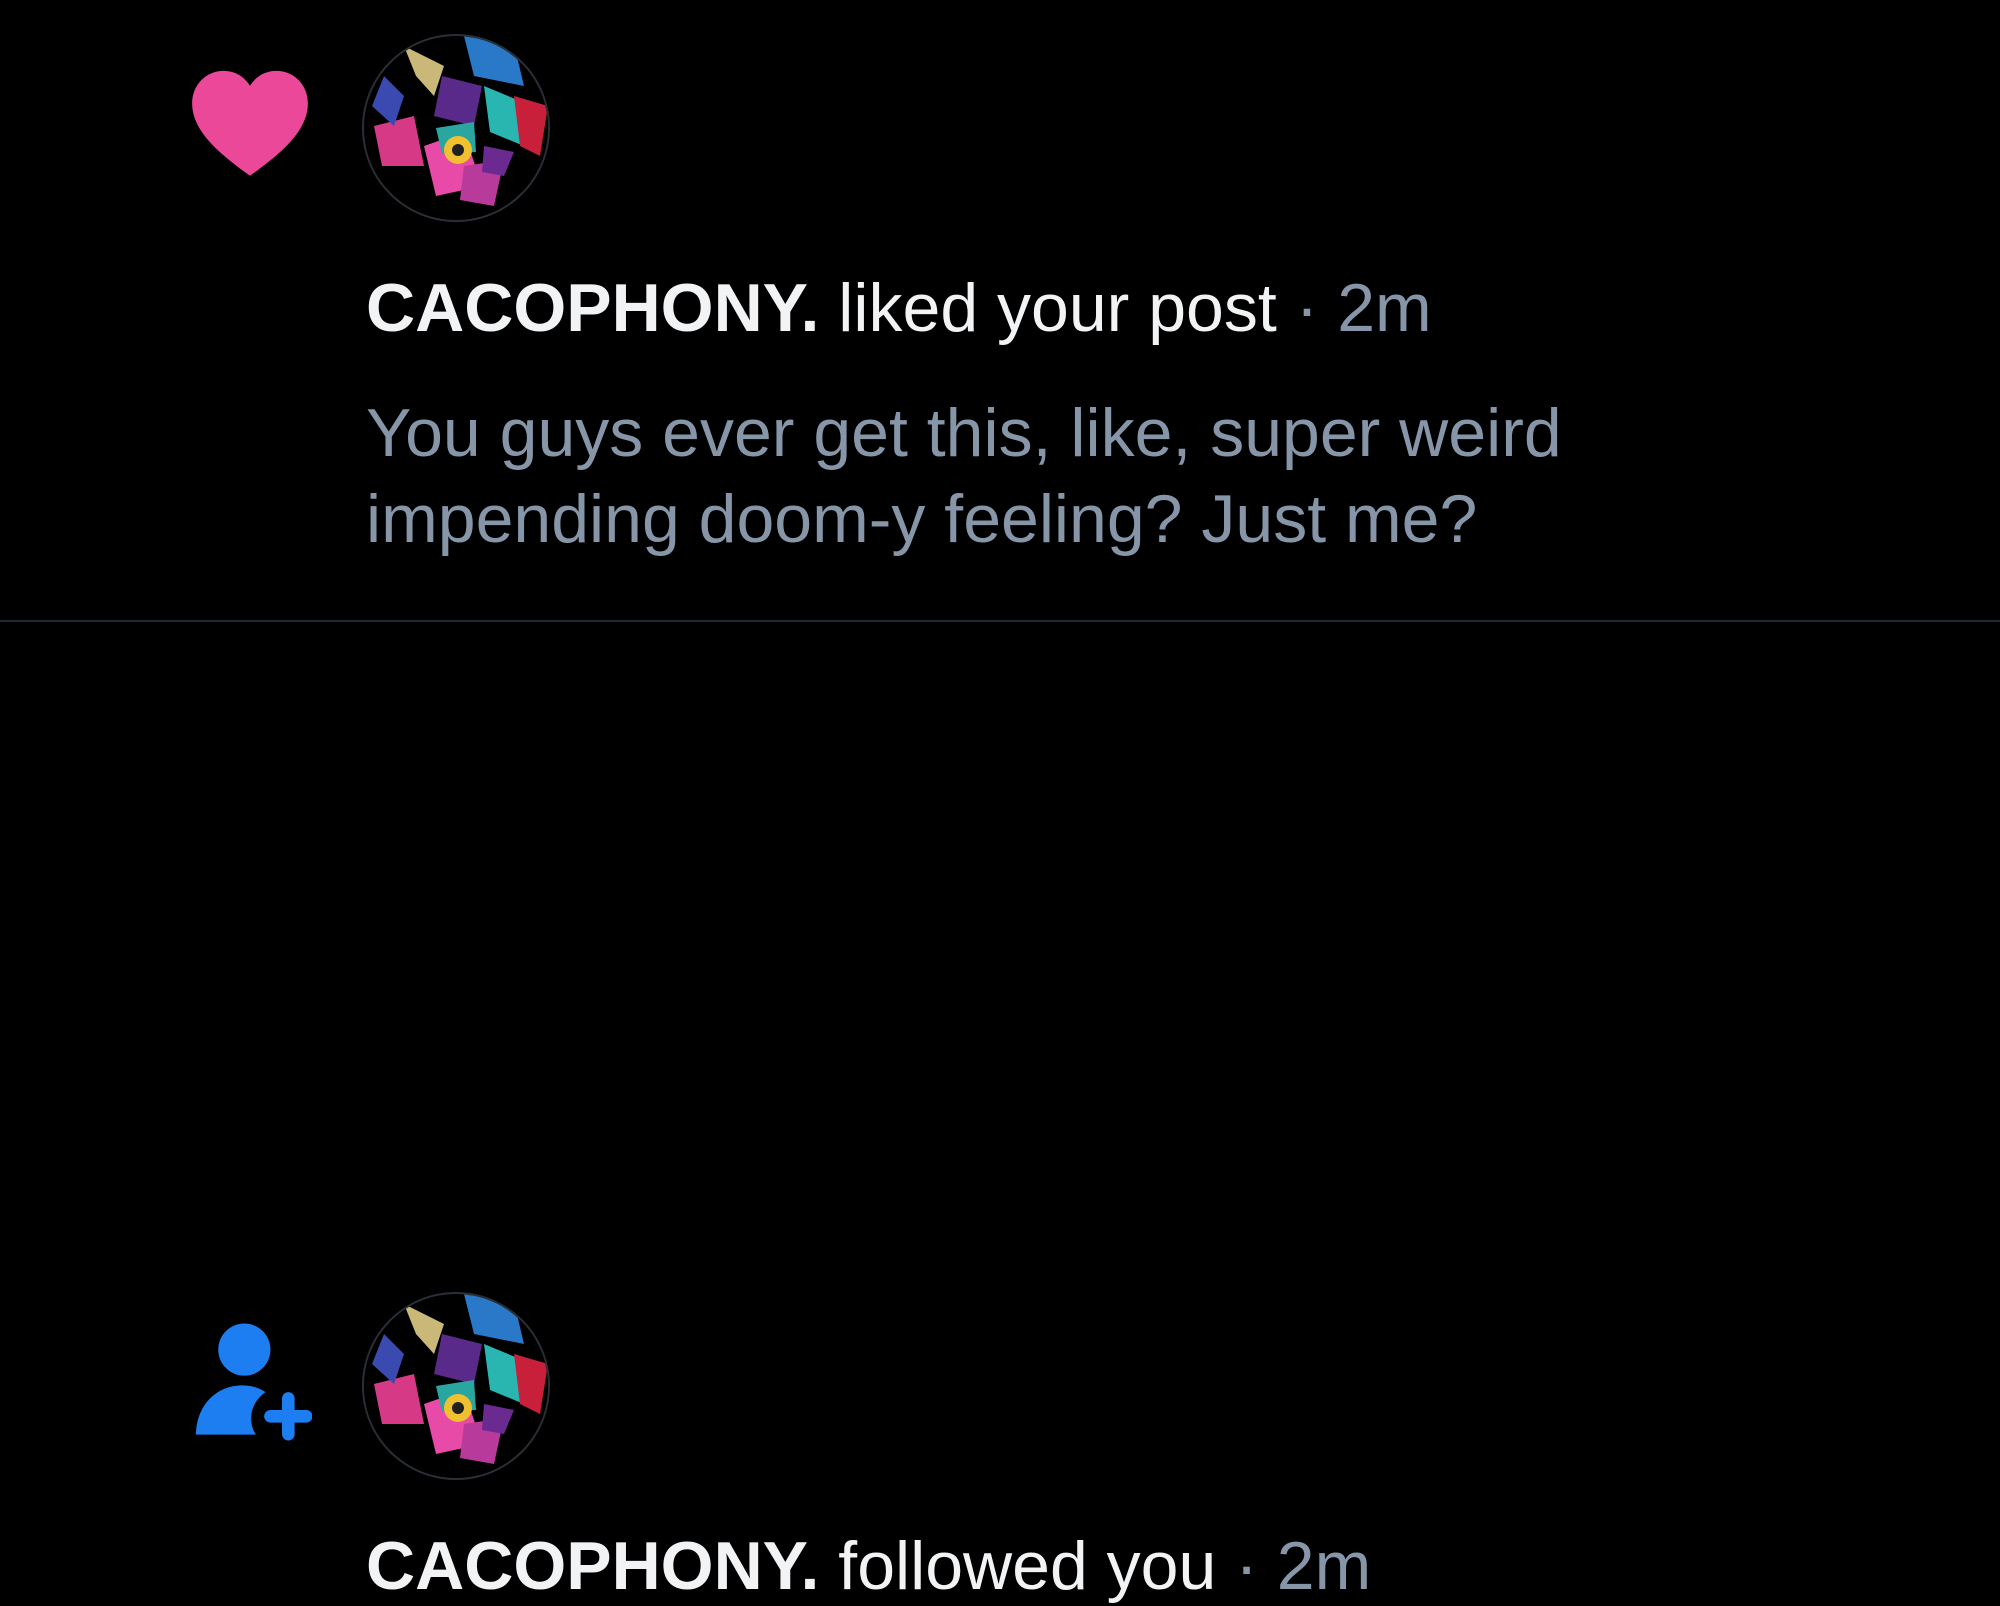 The width and height of the screenshot is (2000, 1606). Describe the element at coordinates (250, 123) in the screenshot. I see `heart-icon` at that location.